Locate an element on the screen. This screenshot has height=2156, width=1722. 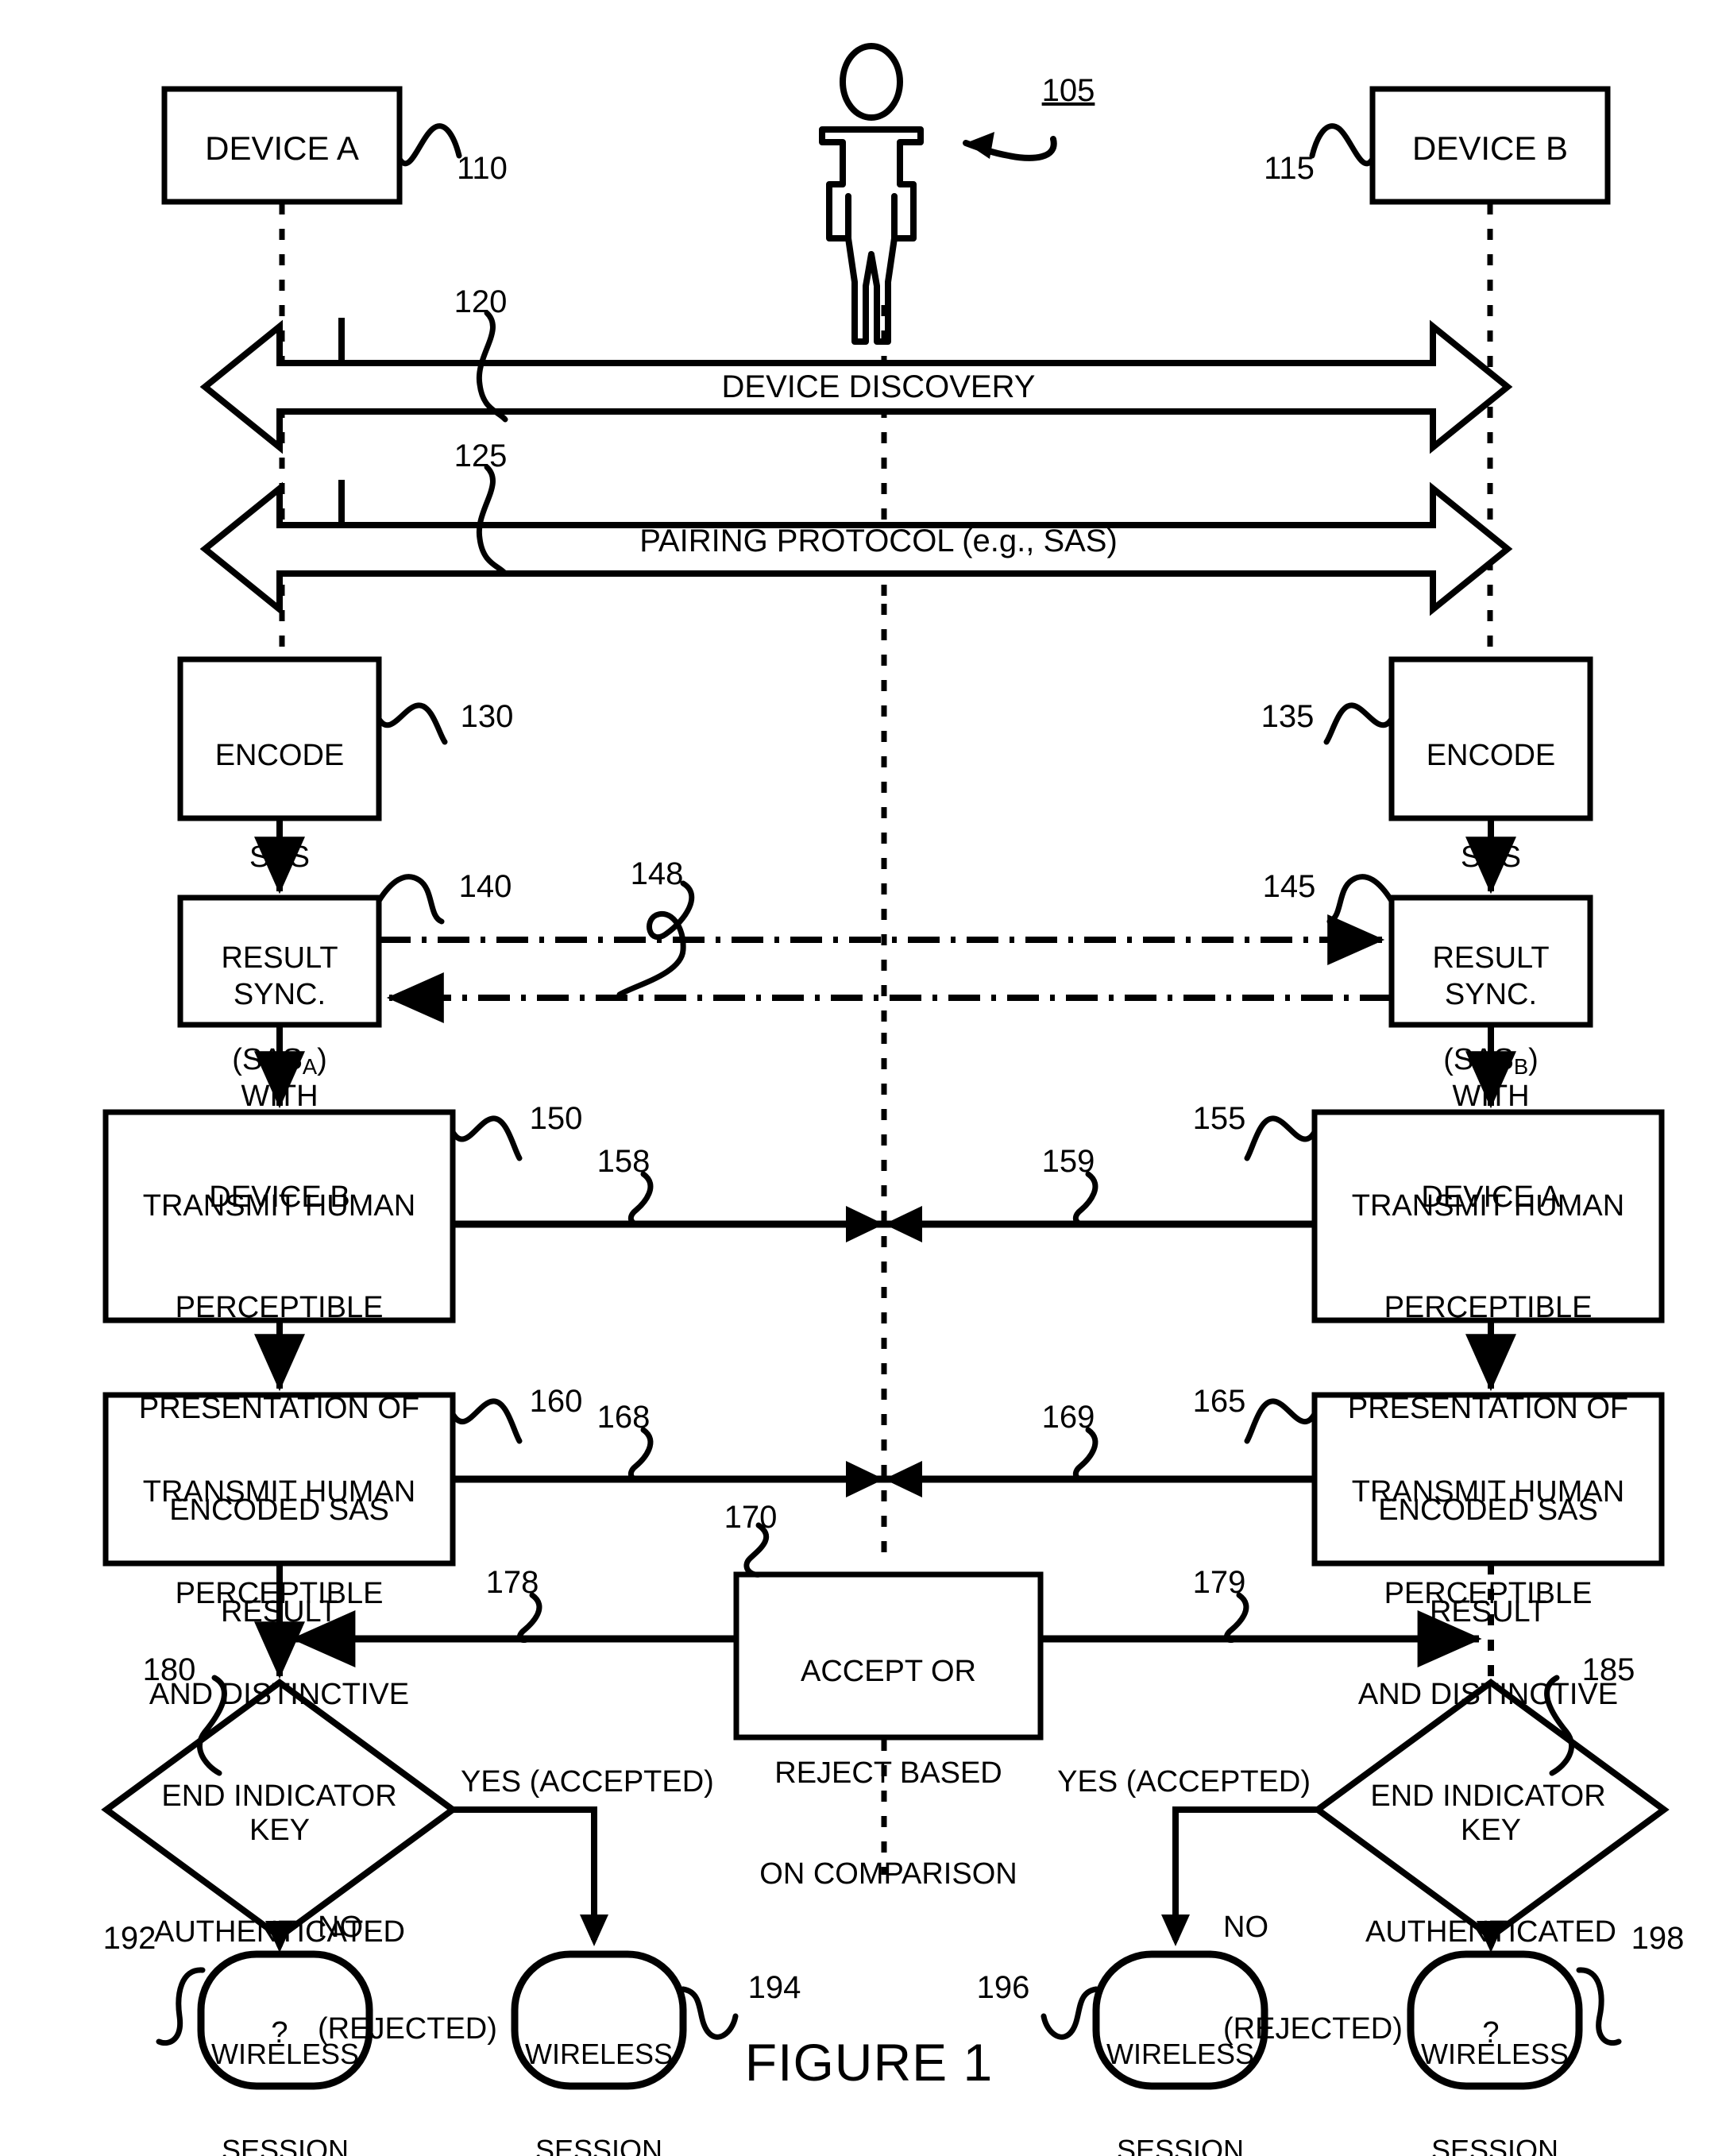
ref-165: 165 is located at coordinates (1219, 1401).